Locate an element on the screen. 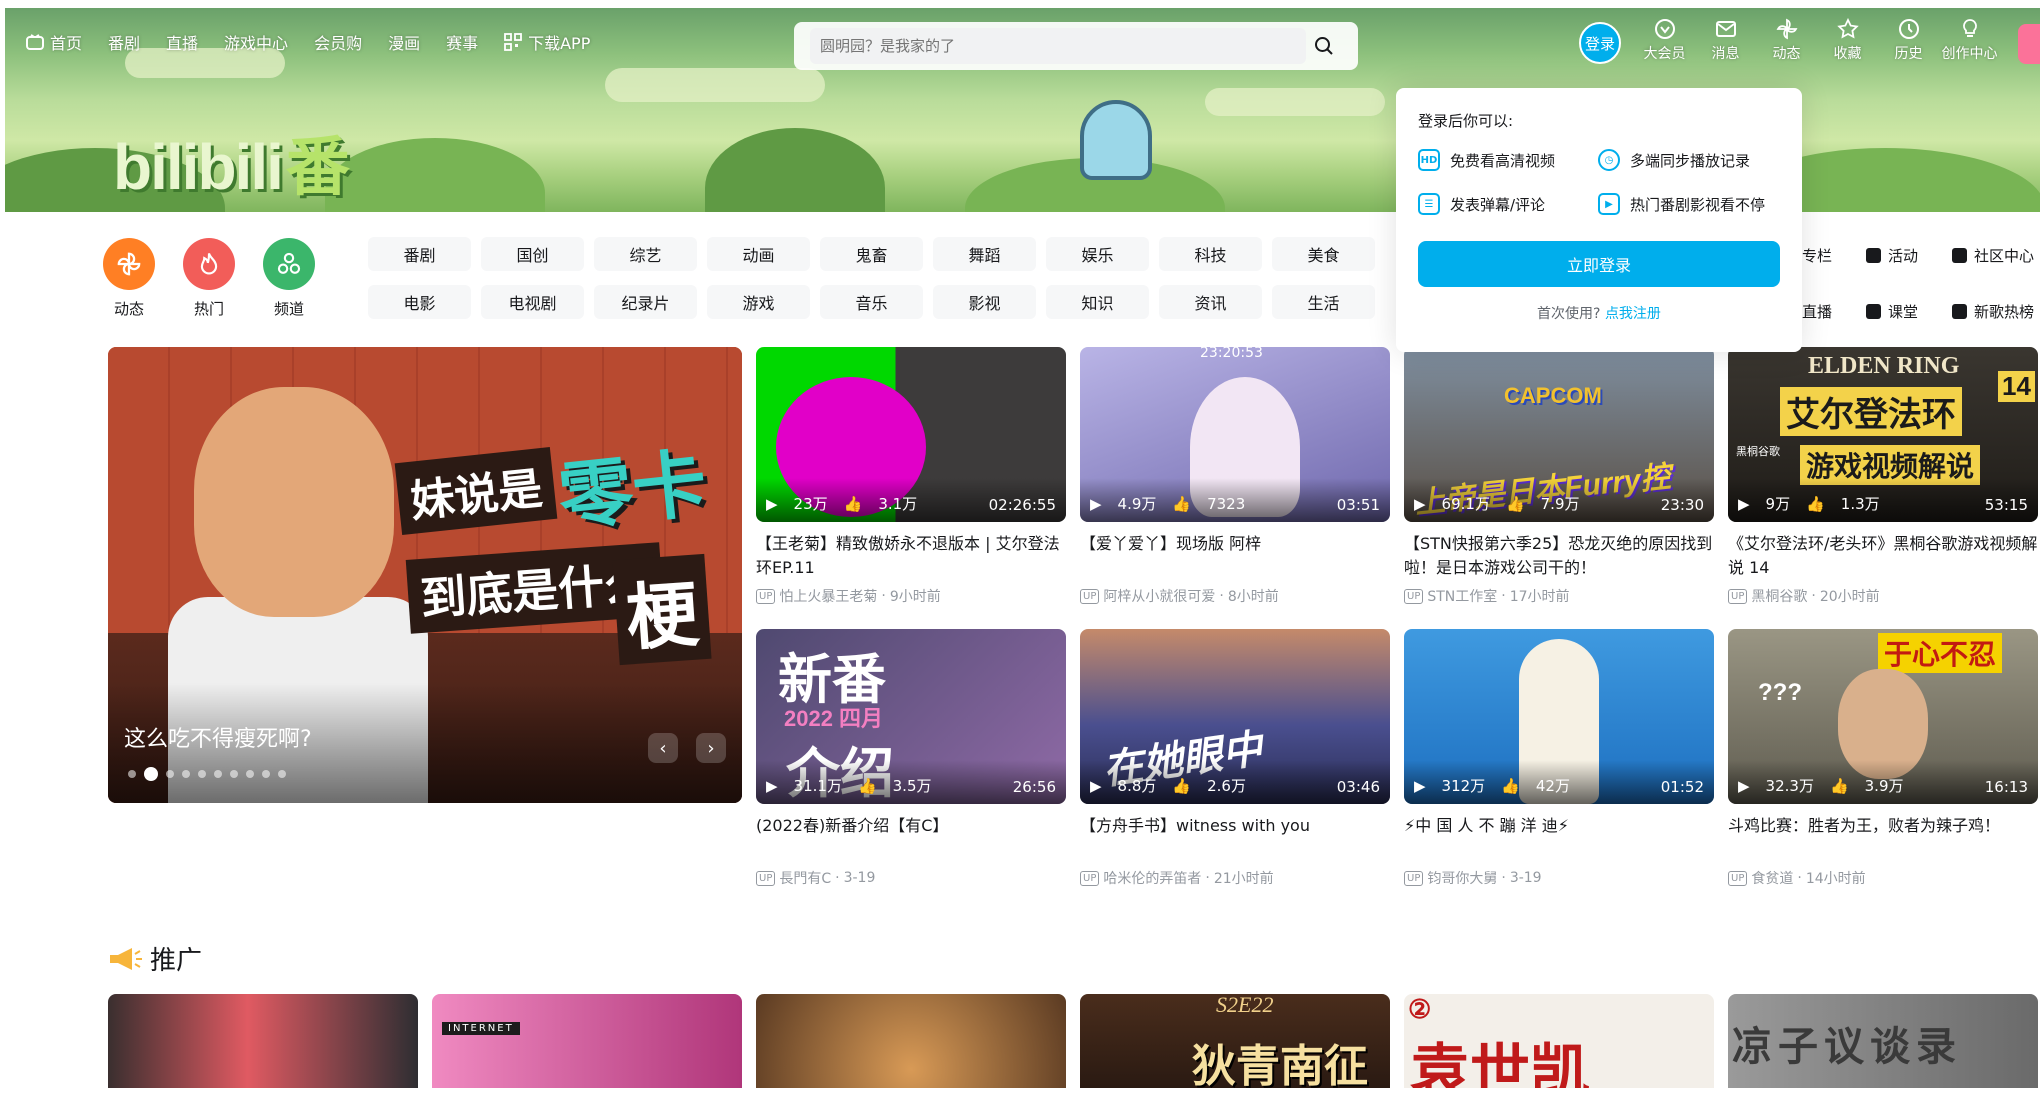 This screenshot has width=2040, height=1104. promo-thumbnail: ② 袁世凯 is located at coordinates (1559, 1041).